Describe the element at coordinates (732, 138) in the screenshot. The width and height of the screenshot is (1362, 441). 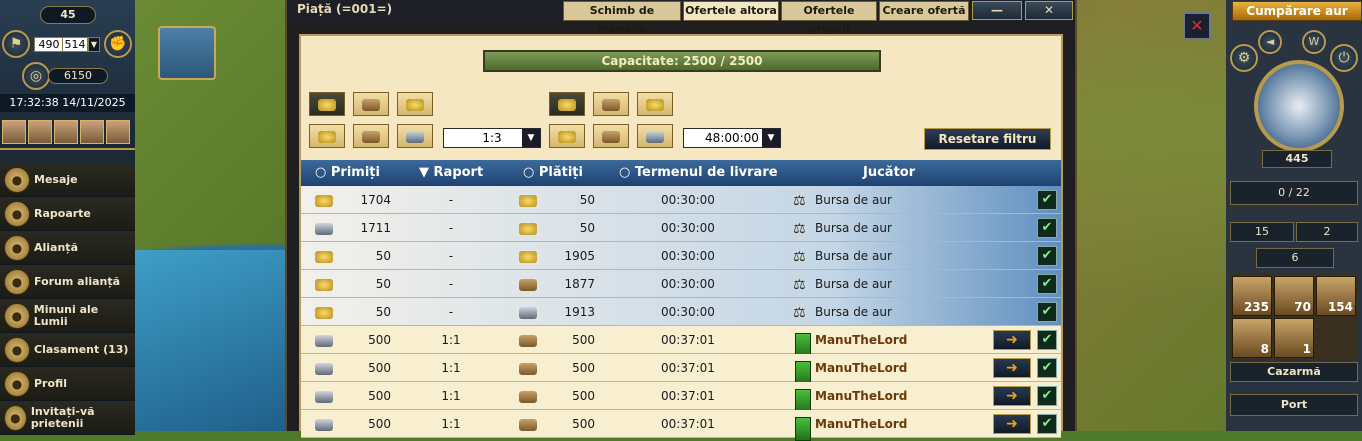
I see `time-select: 48:00:00 ▼` at that location.